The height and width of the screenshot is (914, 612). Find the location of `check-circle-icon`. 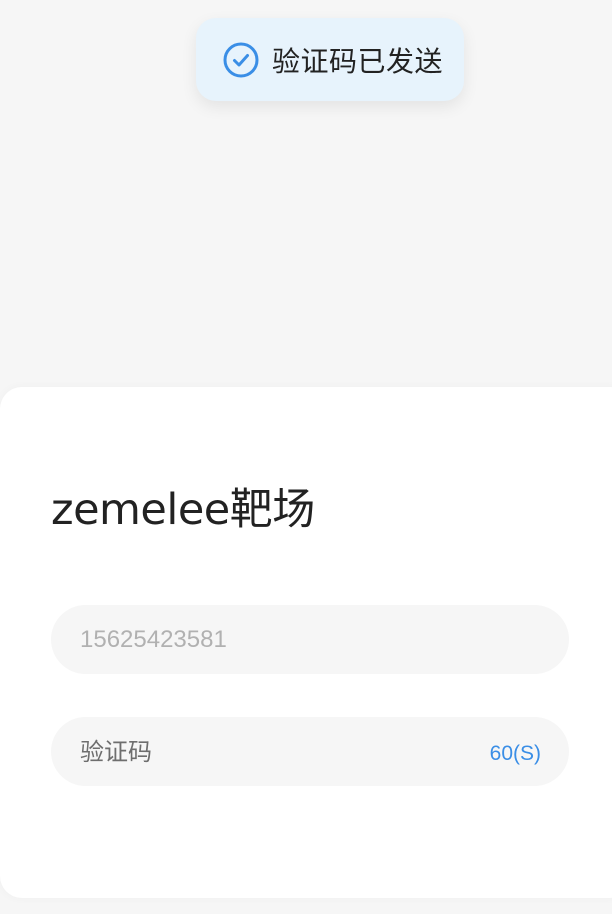

check-circle-icon is located at coordinates (241, 59).